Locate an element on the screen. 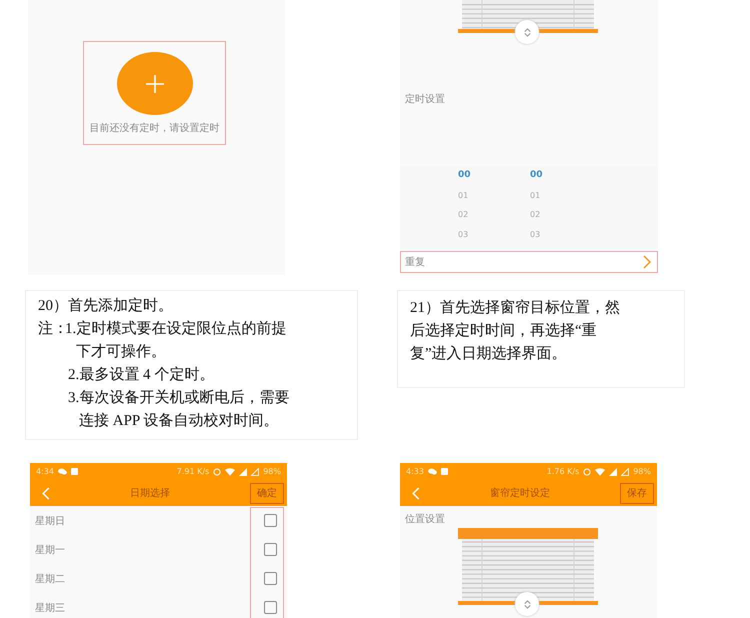  day-label: 星期一 is located at coordinates (50, 550).